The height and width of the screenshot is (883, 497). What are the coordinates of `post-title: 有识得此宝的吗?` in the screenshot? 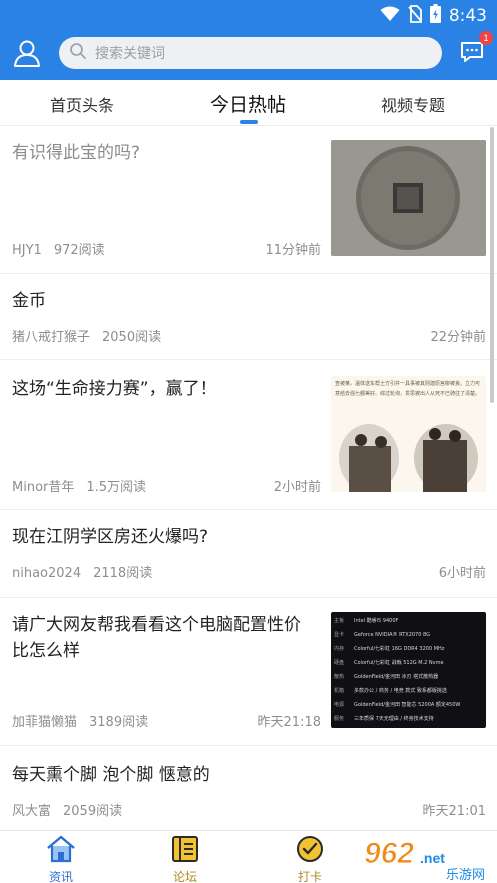 It's located at (162, 153).